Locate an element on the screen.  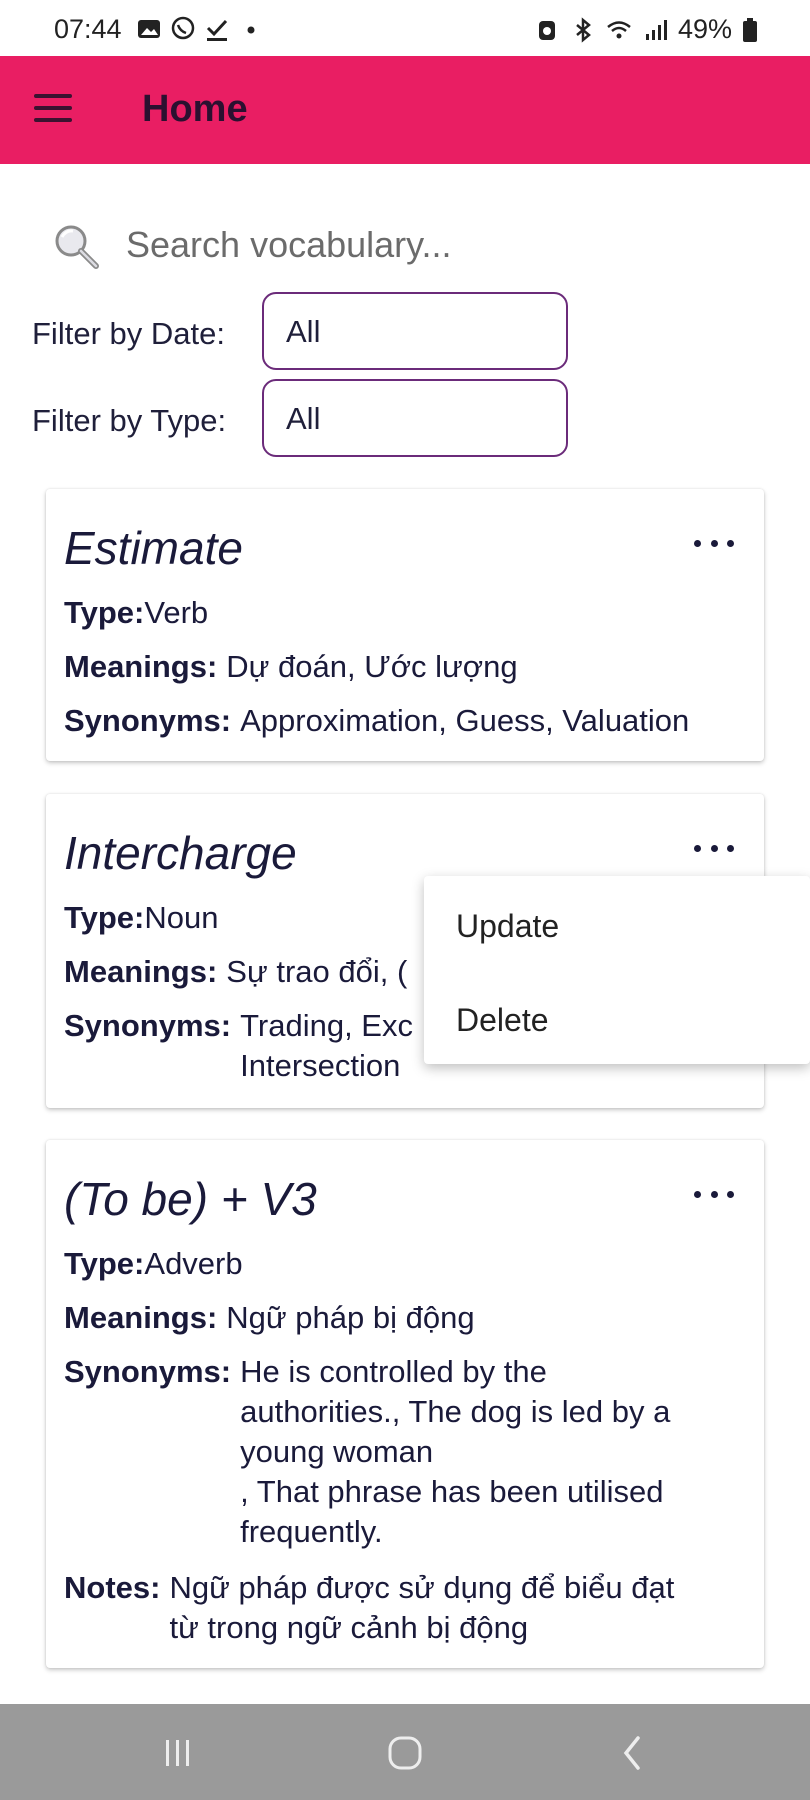
card-options-menu: Update Delete is located at coordinates (617, 970).